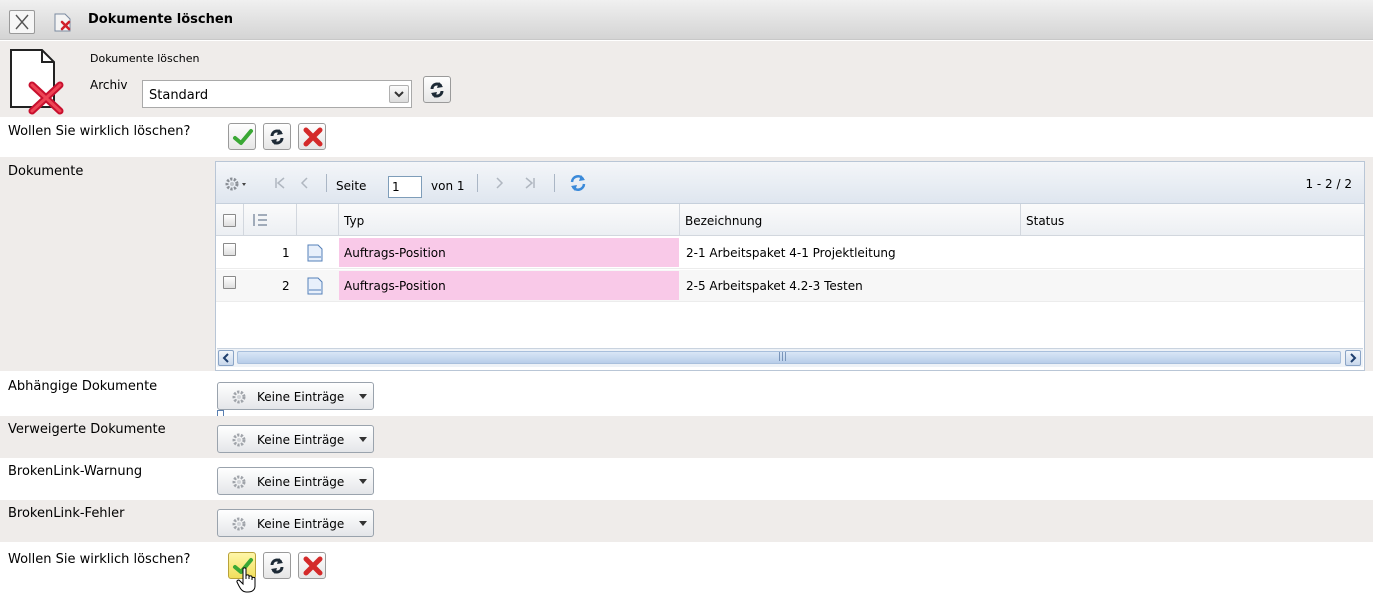 The width and height of the screenshot is (1373, 595). What do you see at coordinates (530, 183) in the screenshot?
I see `last-page-icon` at bounding box center [530, 183].